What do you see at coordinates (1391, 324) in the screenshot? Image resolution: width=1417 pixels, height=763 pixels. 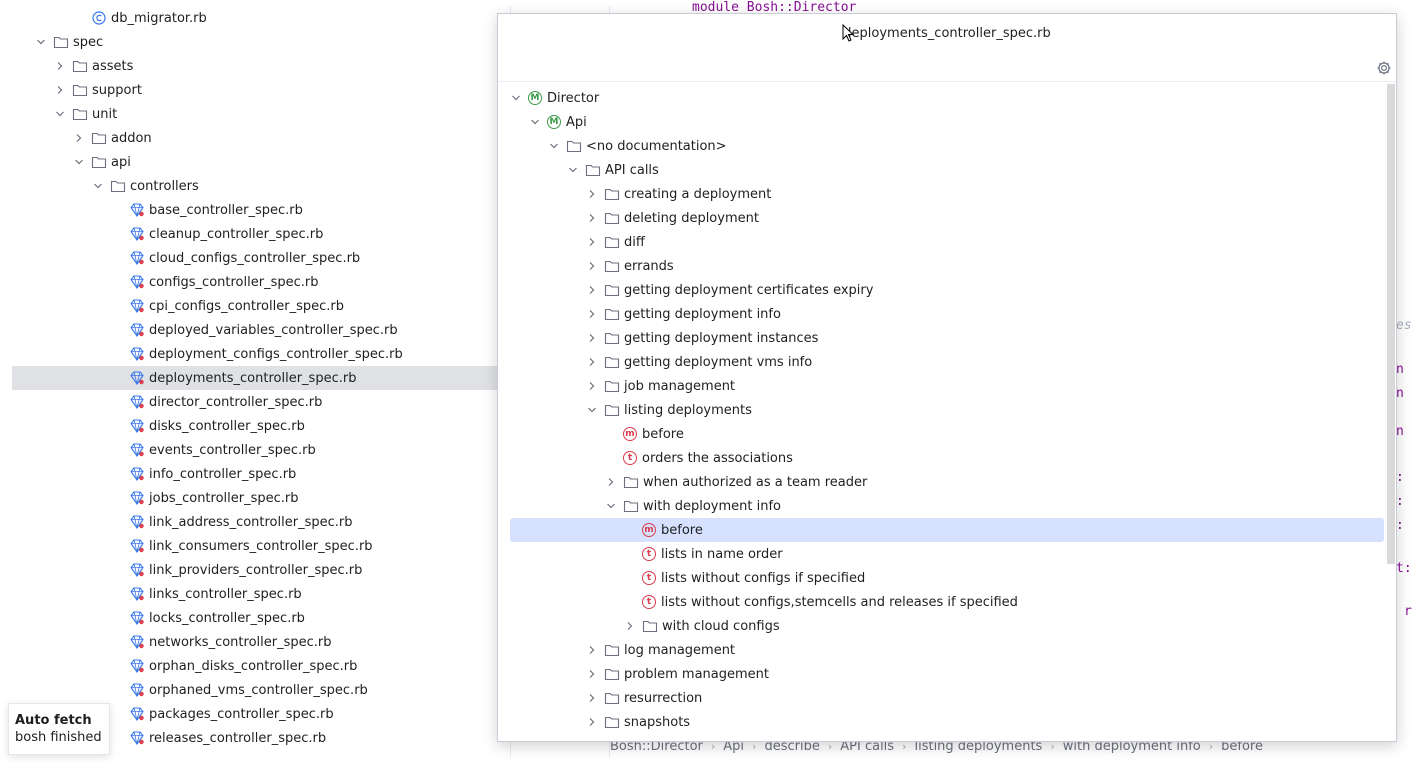 I see `popup-scrollbar` at bounding box center [1391, 324].